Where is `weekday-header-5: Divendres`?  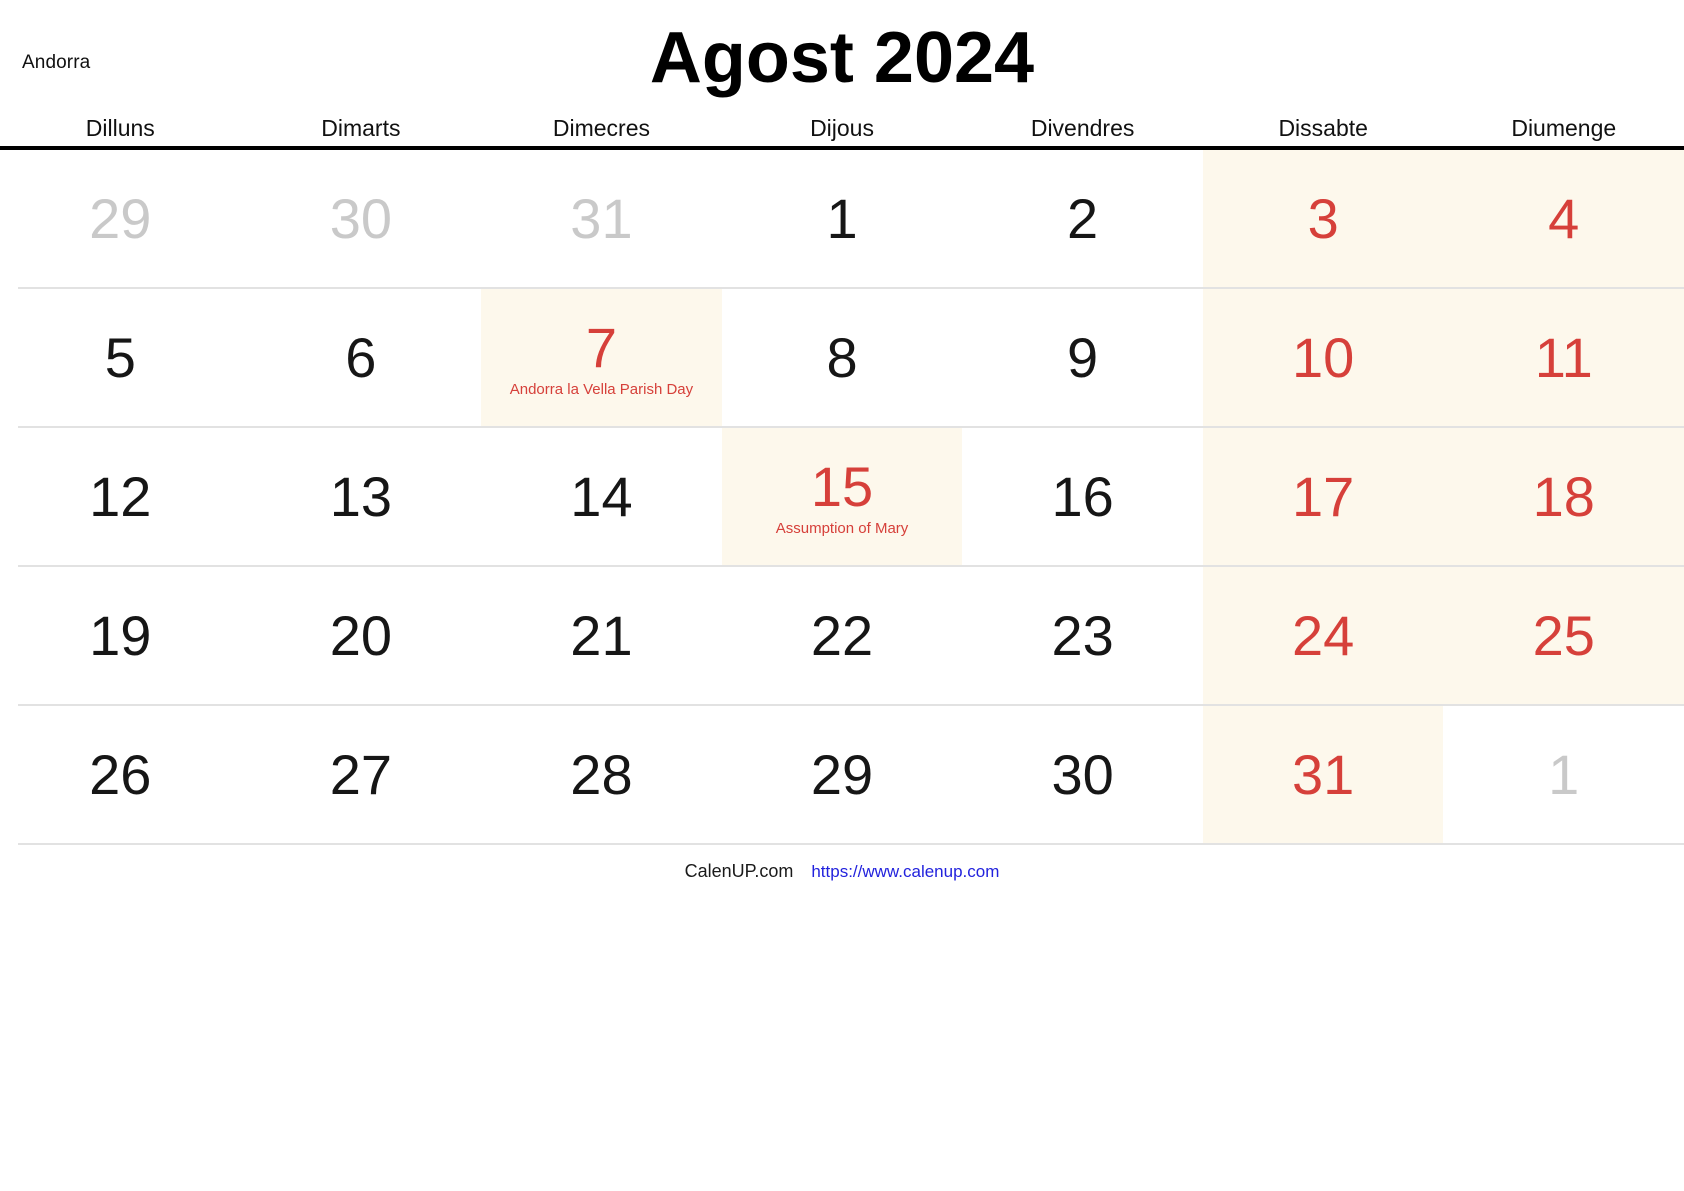 weekday-header-5: Divendres is located at coordinates (1082, 128).